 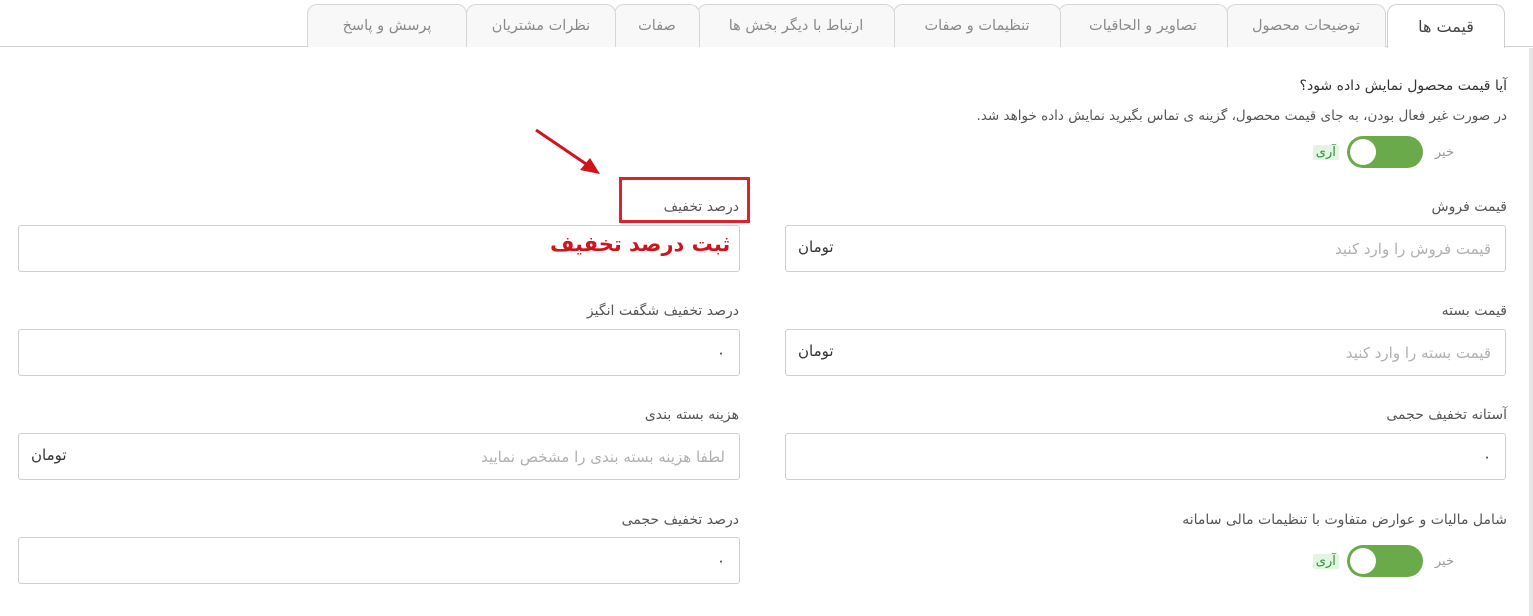 I want to click on annotation-highlight-box, so click(x=684, y=200).